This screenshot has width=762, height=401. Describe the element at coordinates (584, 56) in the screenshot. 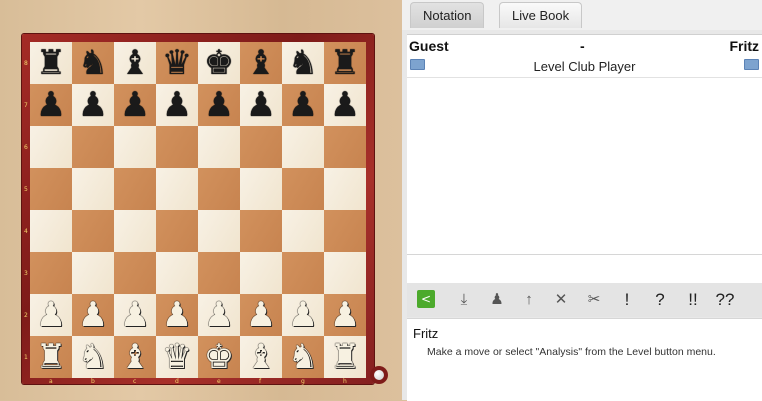

I see `game-header: Guest - Fritz Level Club Player` at that location.